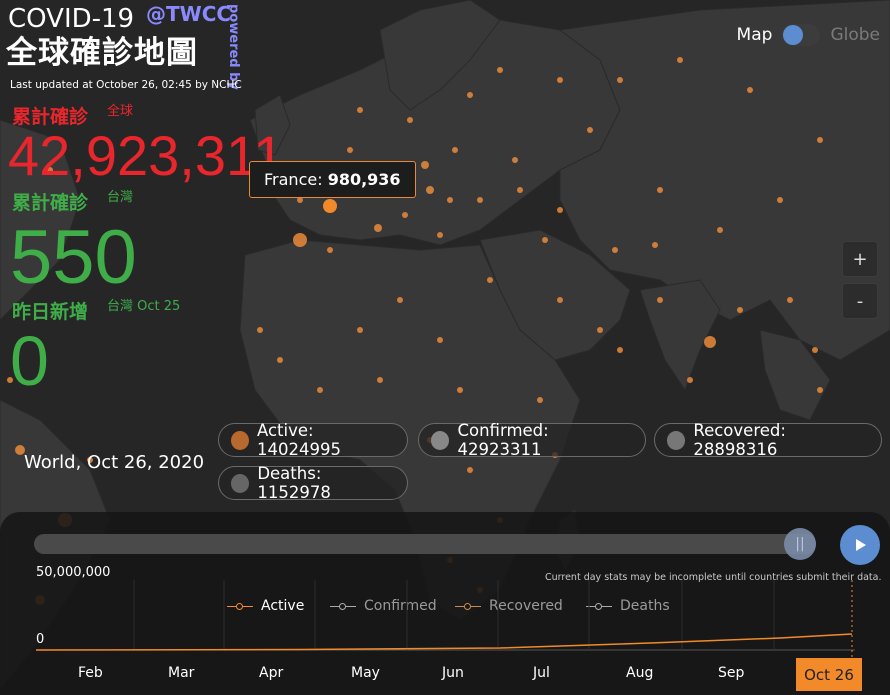 This screenshot has height=695, width=890. I want to click on map-option: Map, so click(755, 35).